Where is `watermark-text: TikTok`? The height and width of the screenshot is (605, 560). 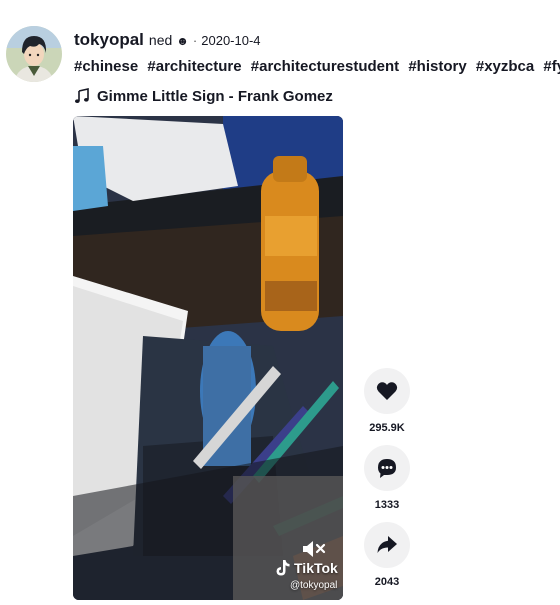
watermark-text: TikTok is located at coordinates (316, 568).